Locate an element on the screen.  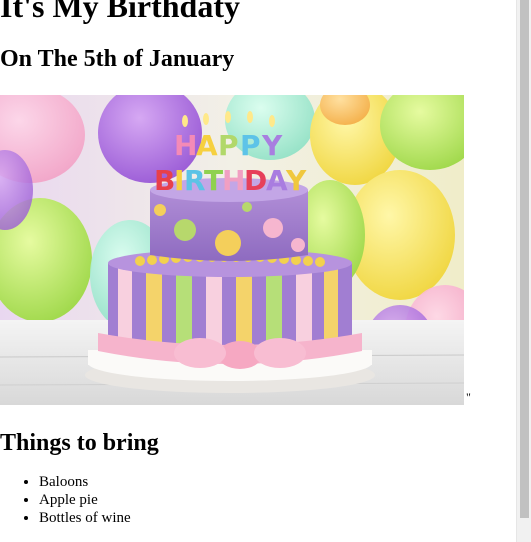
vertical-scrollbar is located at coordinates (523, 271).